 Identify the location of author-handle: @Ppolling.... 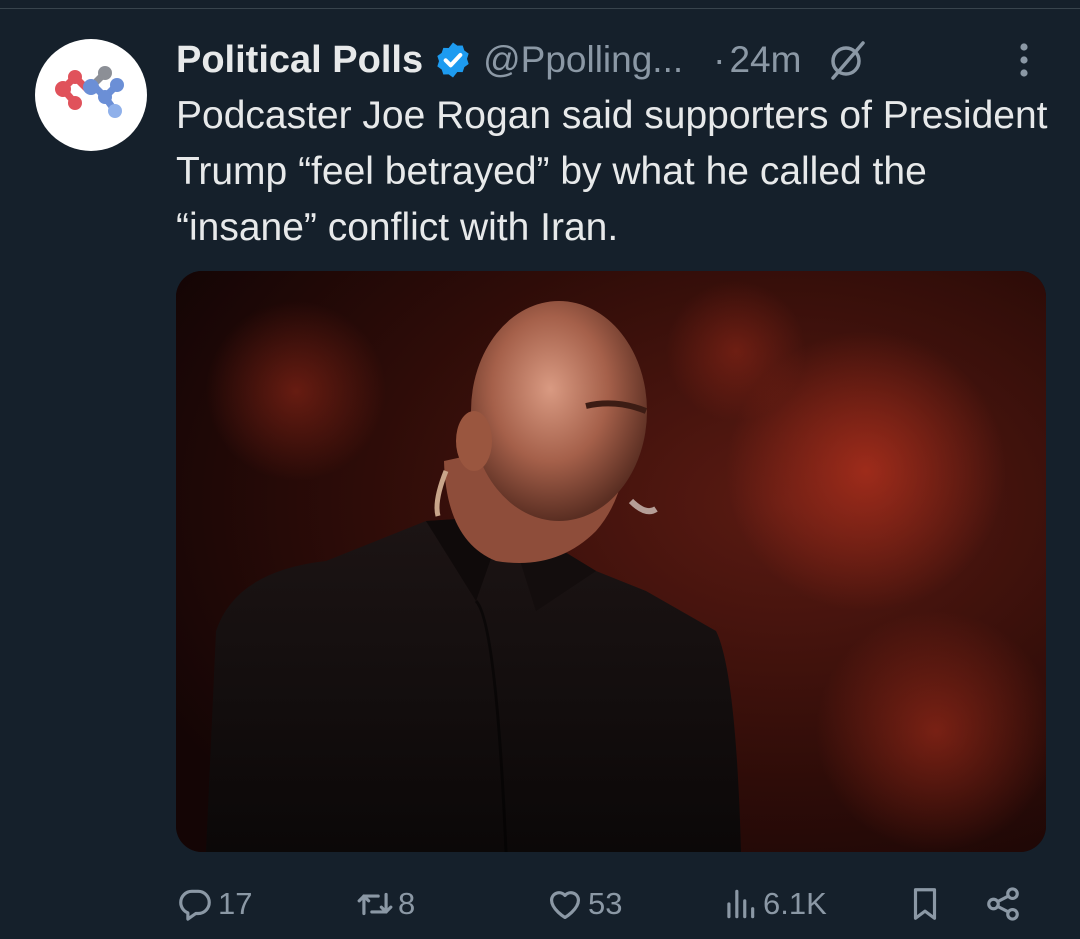
(583, 60).